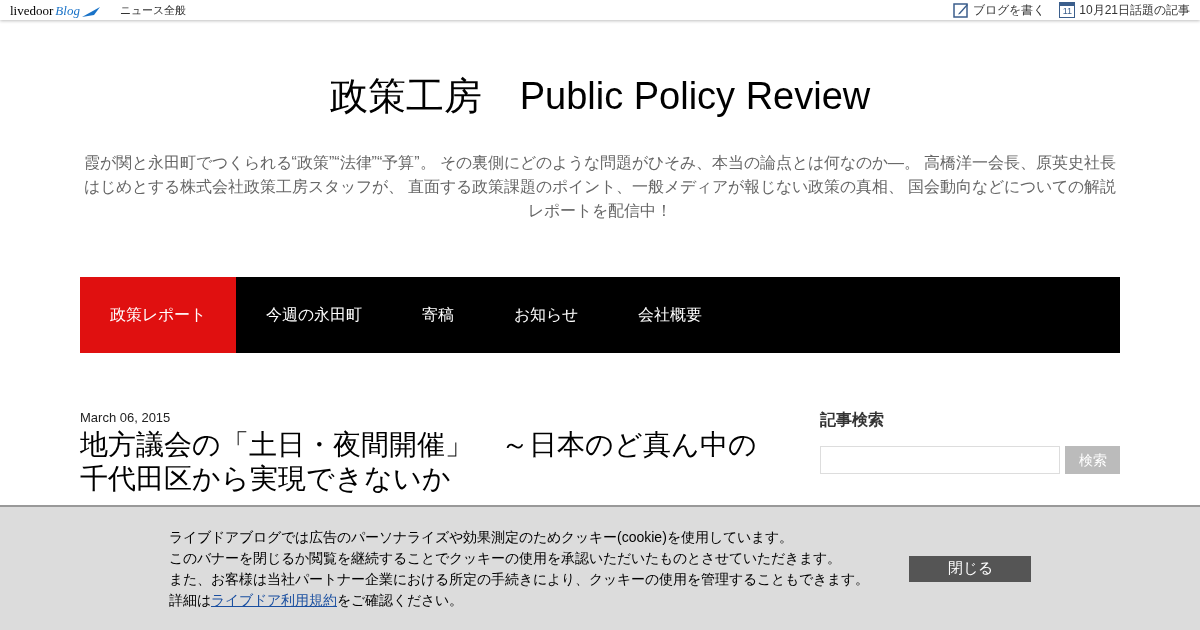 This screenshot has width=1200, height=630. What do you see at coordinates (505, 558) in the screenshot?
I see `cookie-notice-line: このバナーを閉じるか閲覧を継続することでクッキーの使用を承認いただいたものとさせていただきます。` at bounding box center [505, 558].